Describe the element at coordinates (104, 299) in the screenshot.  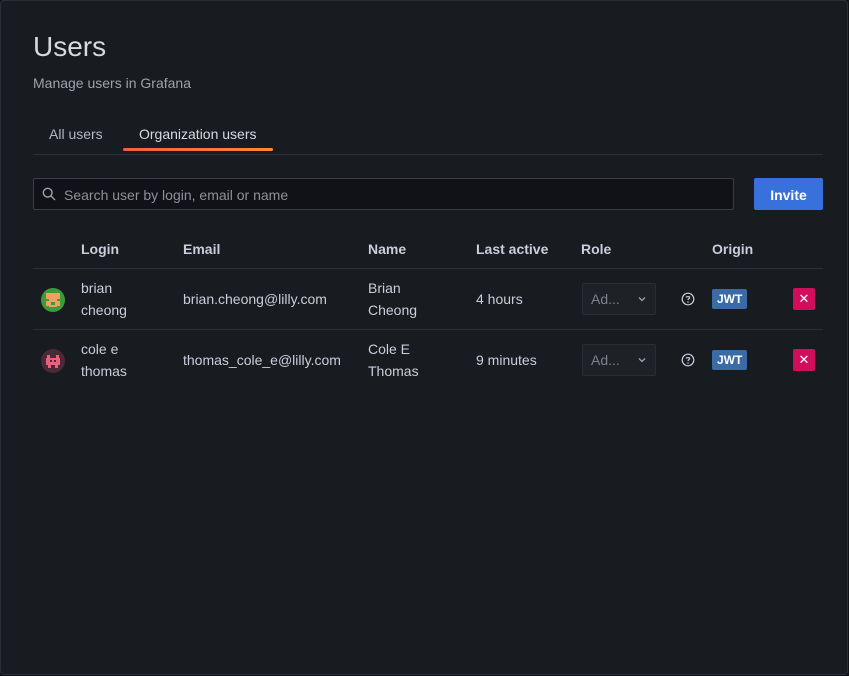
I see `login-cell: brian cheong` at that location.